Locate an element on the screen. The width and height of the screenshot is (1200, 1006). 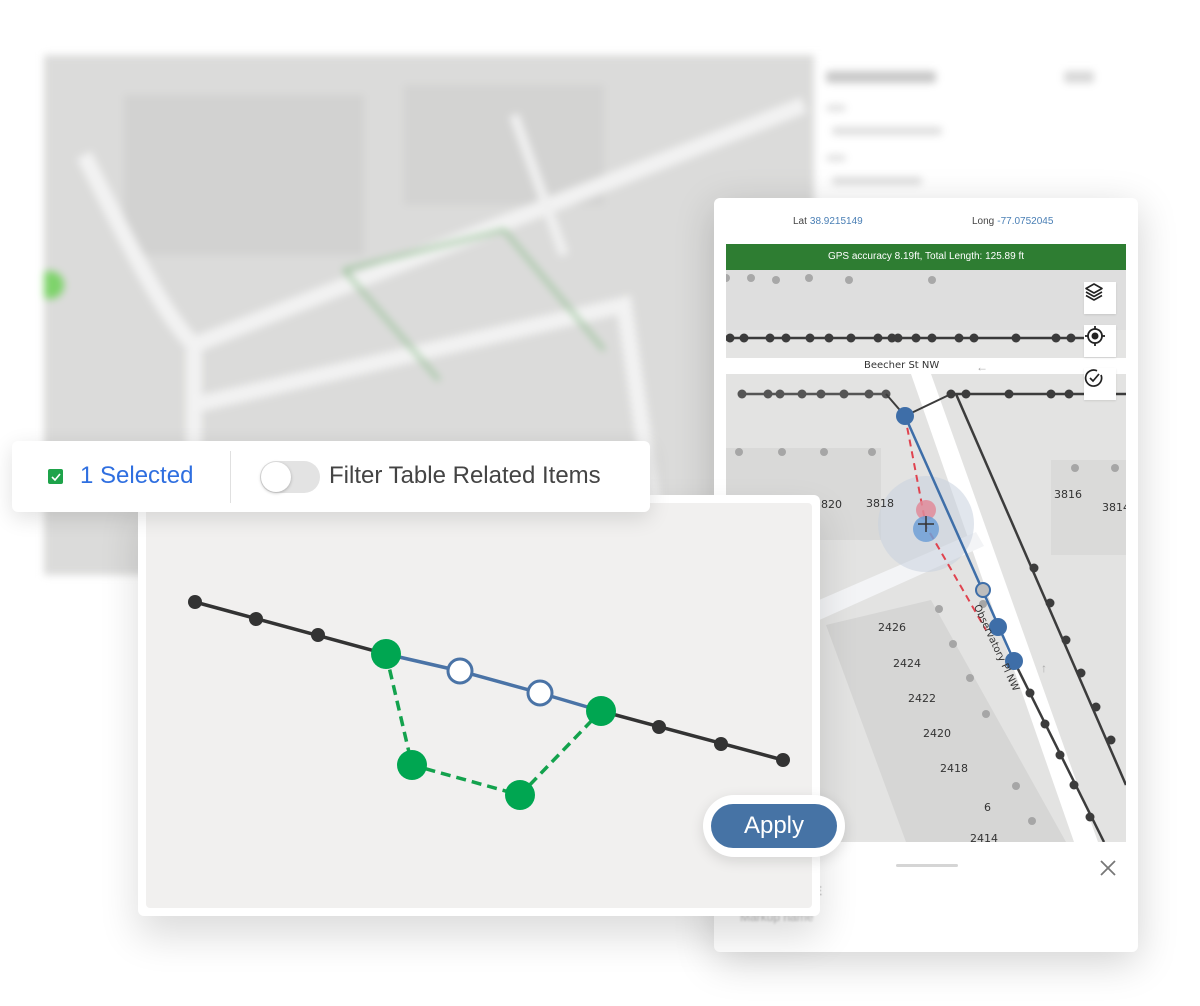
selection-toolbar: 1 Selected Filter Table Related Items is located at coordinates (331, 476).